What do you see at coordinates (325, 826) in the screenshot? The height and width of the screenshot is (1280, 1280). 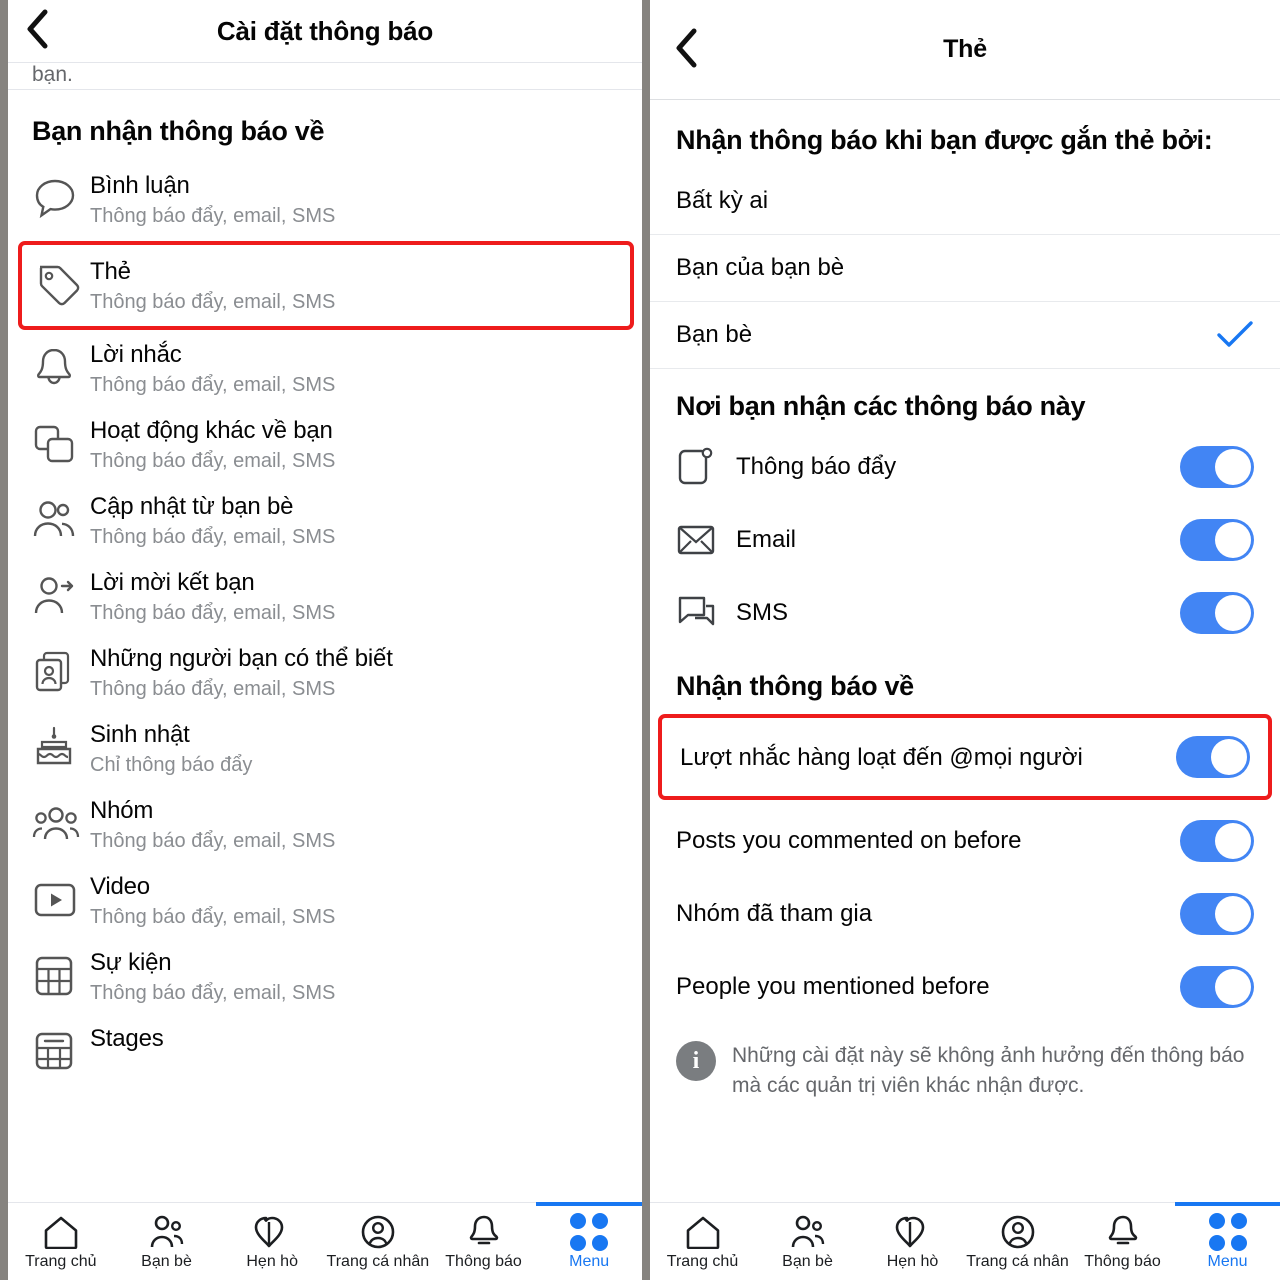 I see `list-item: Nhóm Thông báo đẩy, email, SMS` at bounding box center [325, 826].